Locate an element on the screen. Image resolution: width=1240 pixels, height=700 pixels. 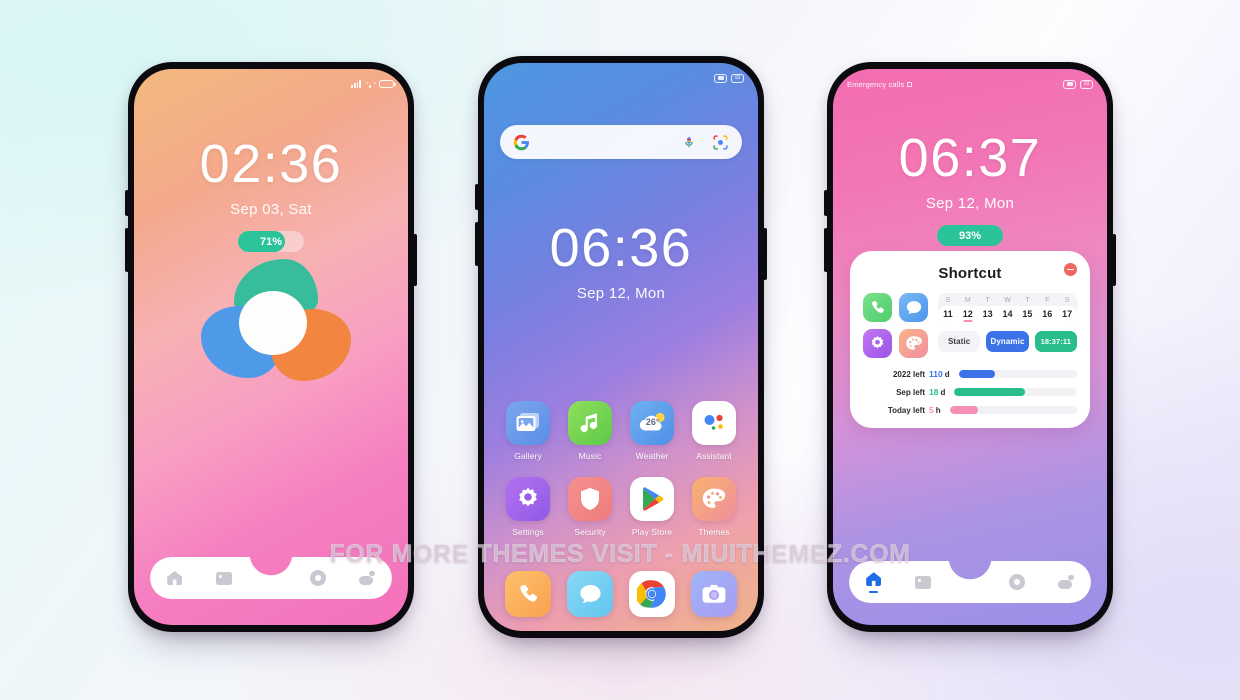
app-security: Security is located at coordinates (590, 507).